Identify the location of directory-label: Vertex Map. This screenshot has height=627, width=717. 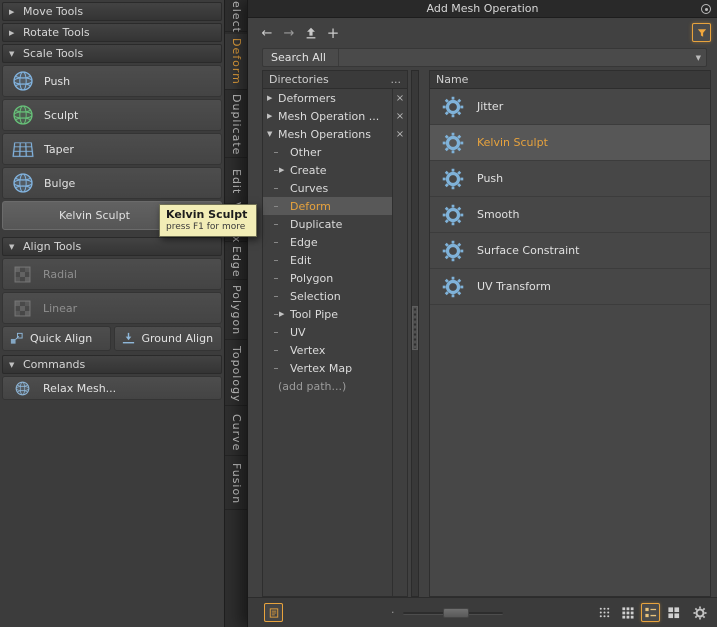
(321, 368).